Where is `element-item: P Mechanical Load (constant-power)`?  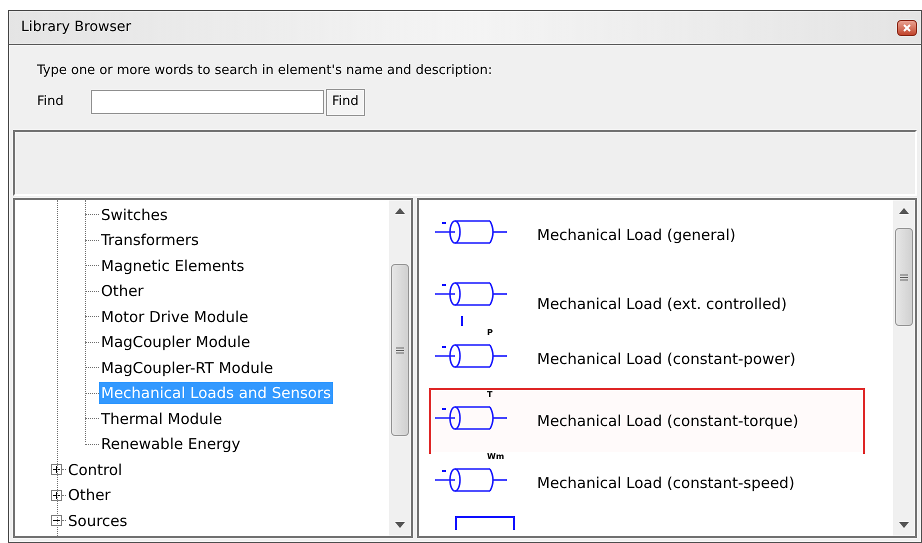
element-item: P Mechanical Load (constant-power) is located at coordinates (647, 359).